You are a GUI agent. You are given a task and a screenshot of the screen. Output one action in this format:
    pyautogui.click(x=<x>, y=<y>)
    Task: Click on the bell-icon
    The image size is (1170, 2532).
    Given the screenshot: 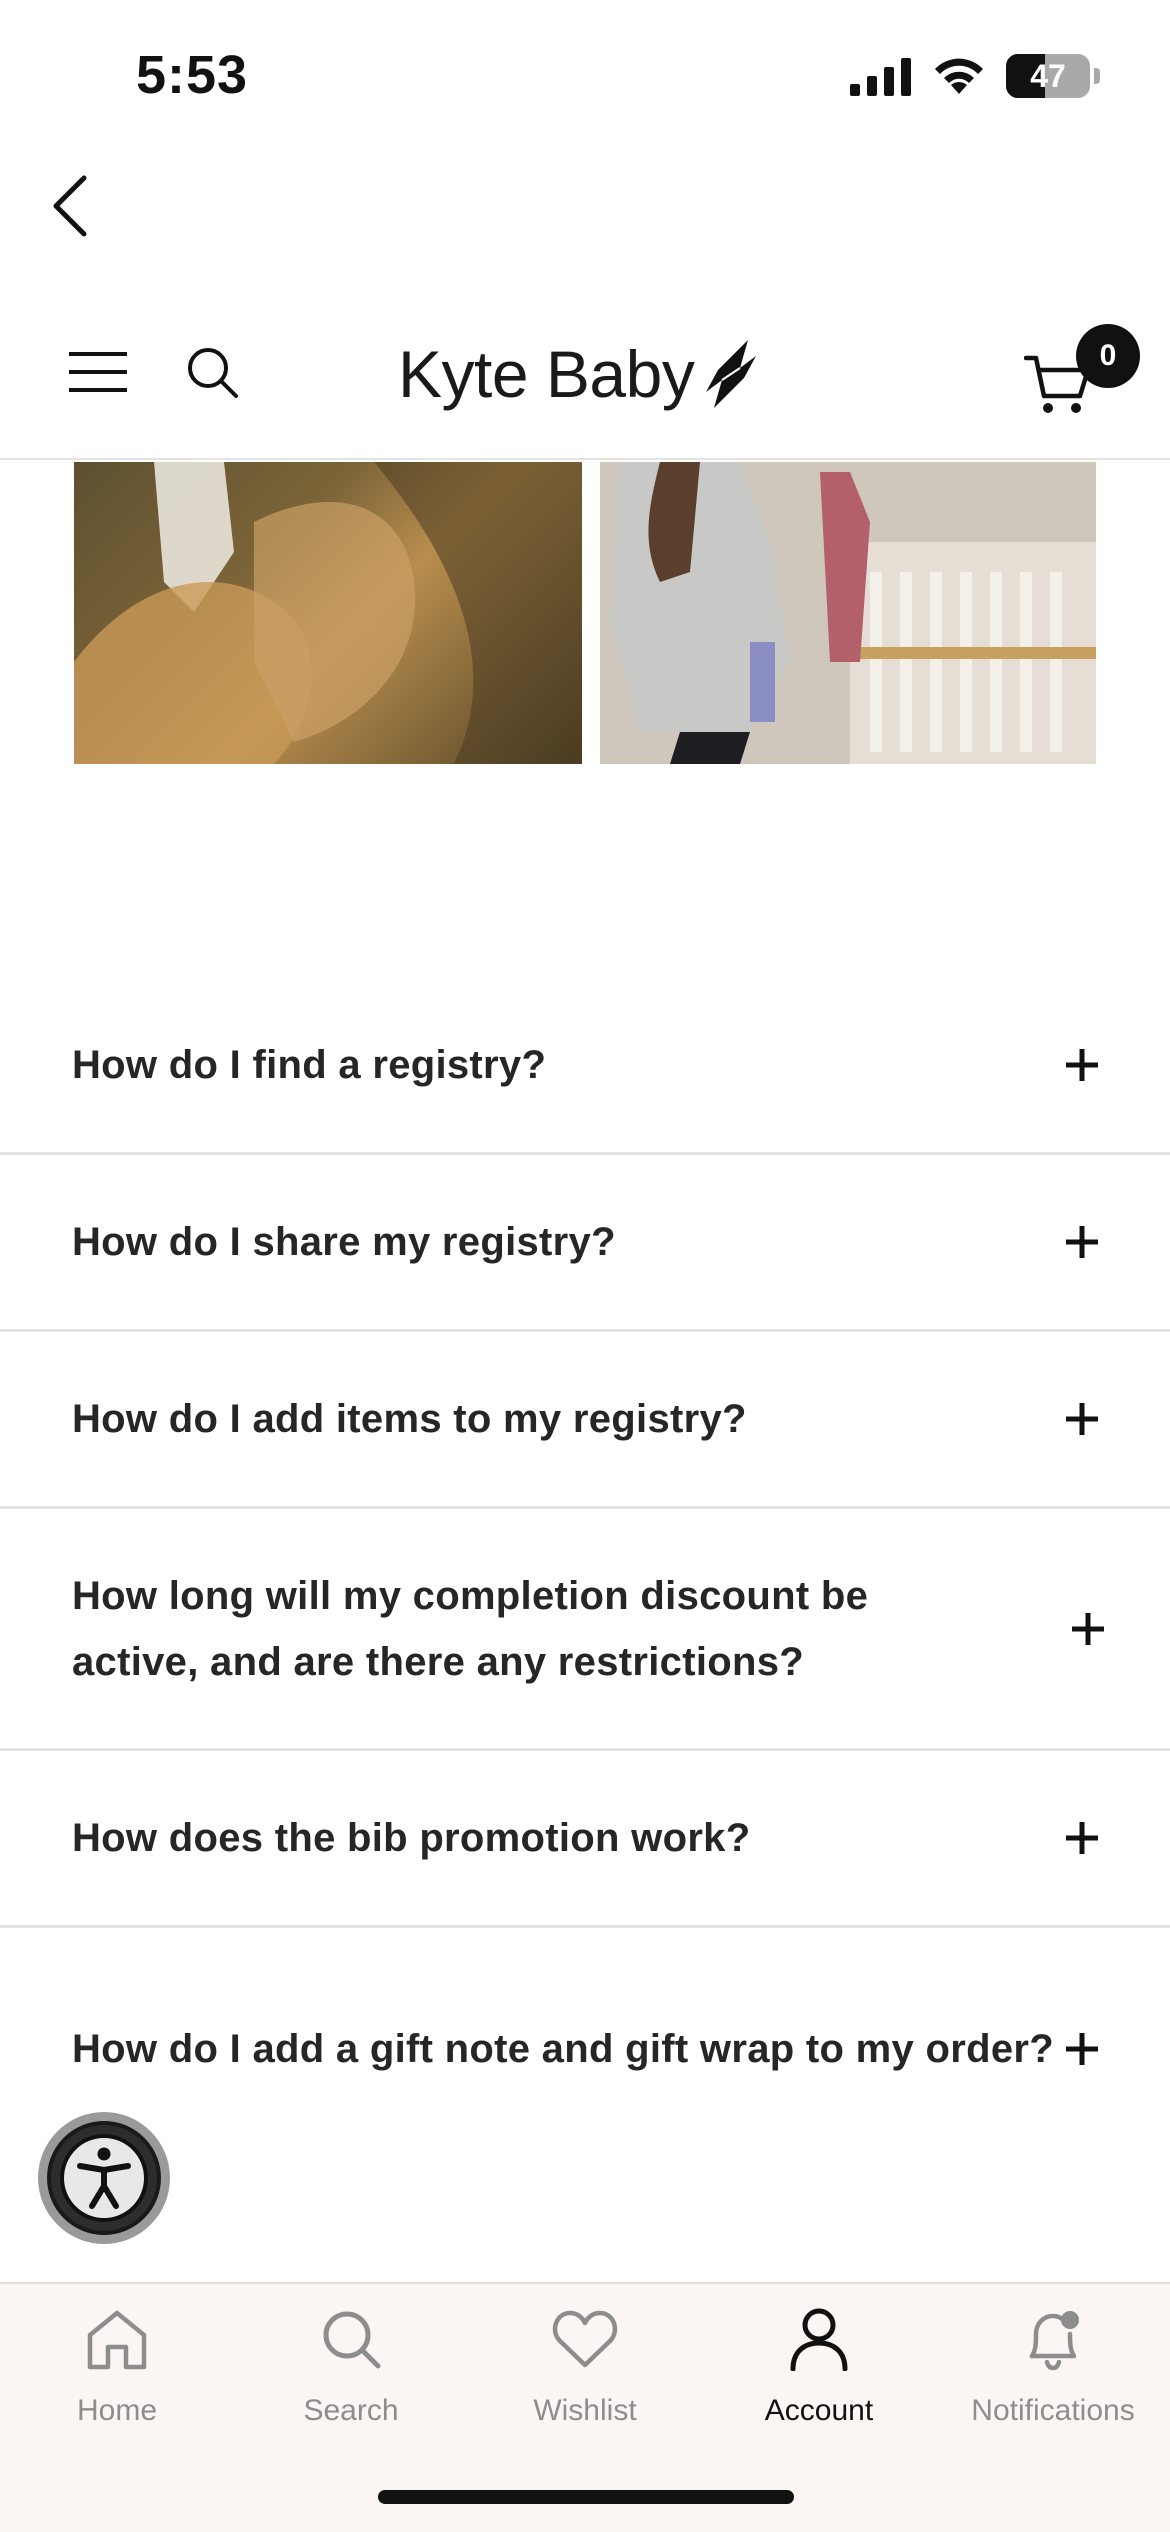 What is the action you would take?
    pyautogui.click(x=1054, y=2341)
    